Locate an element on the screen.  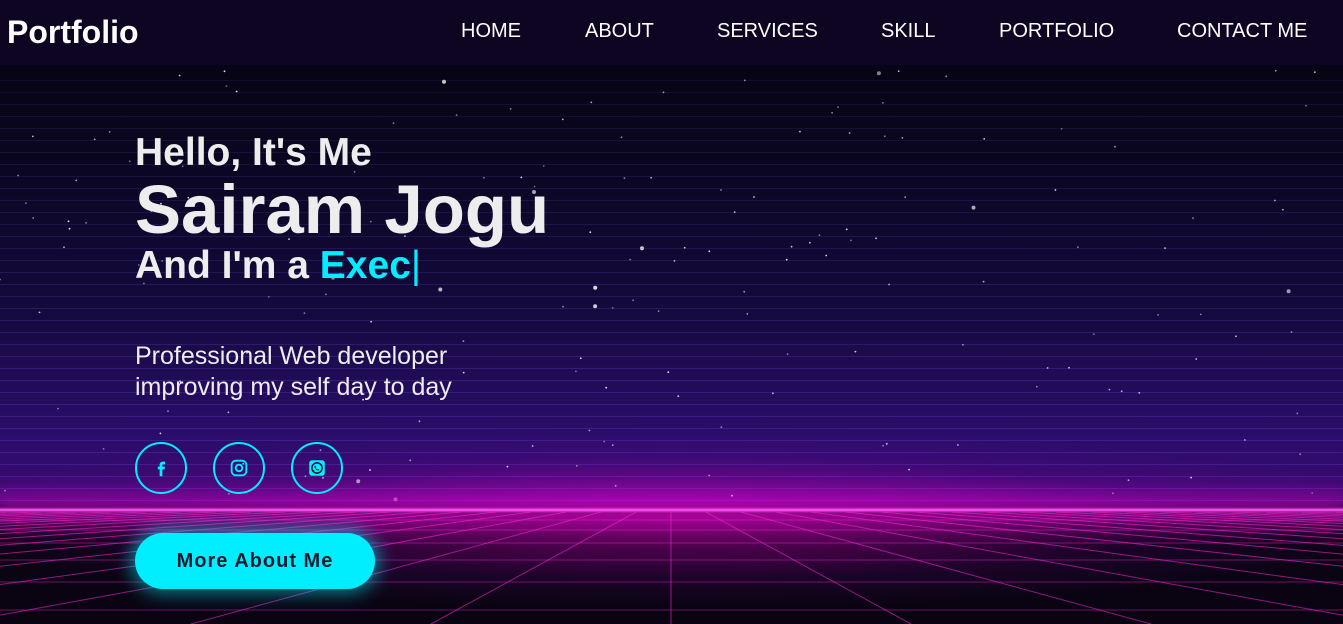
hero-role: And I'm a Exec| is located at coordinates (342, 266).